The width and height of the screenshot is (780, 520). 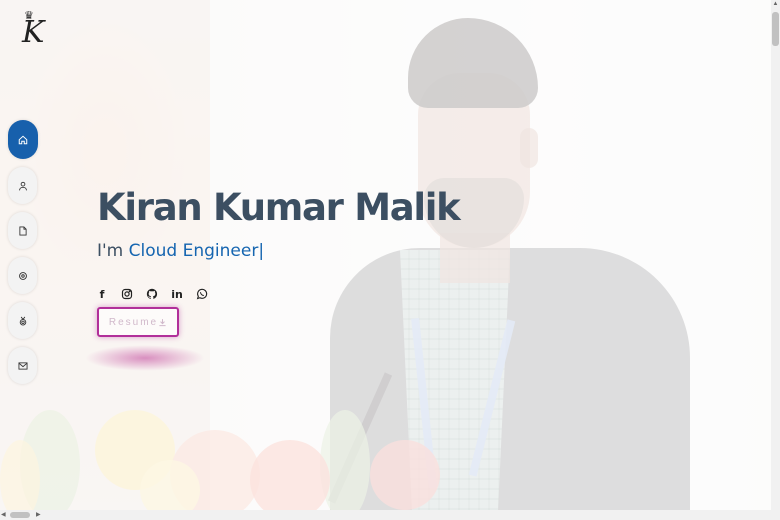 I want to click on linkedin-icon: in, so click(x=177, y=294).